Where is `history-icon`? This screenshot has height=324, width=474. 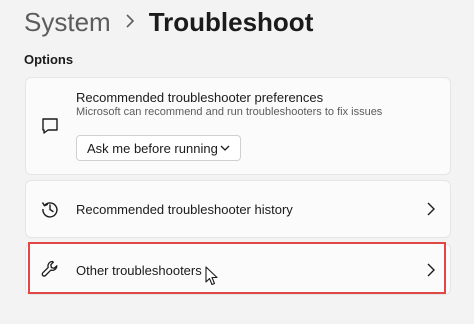 history-icon is located at coordinates (50, 209).